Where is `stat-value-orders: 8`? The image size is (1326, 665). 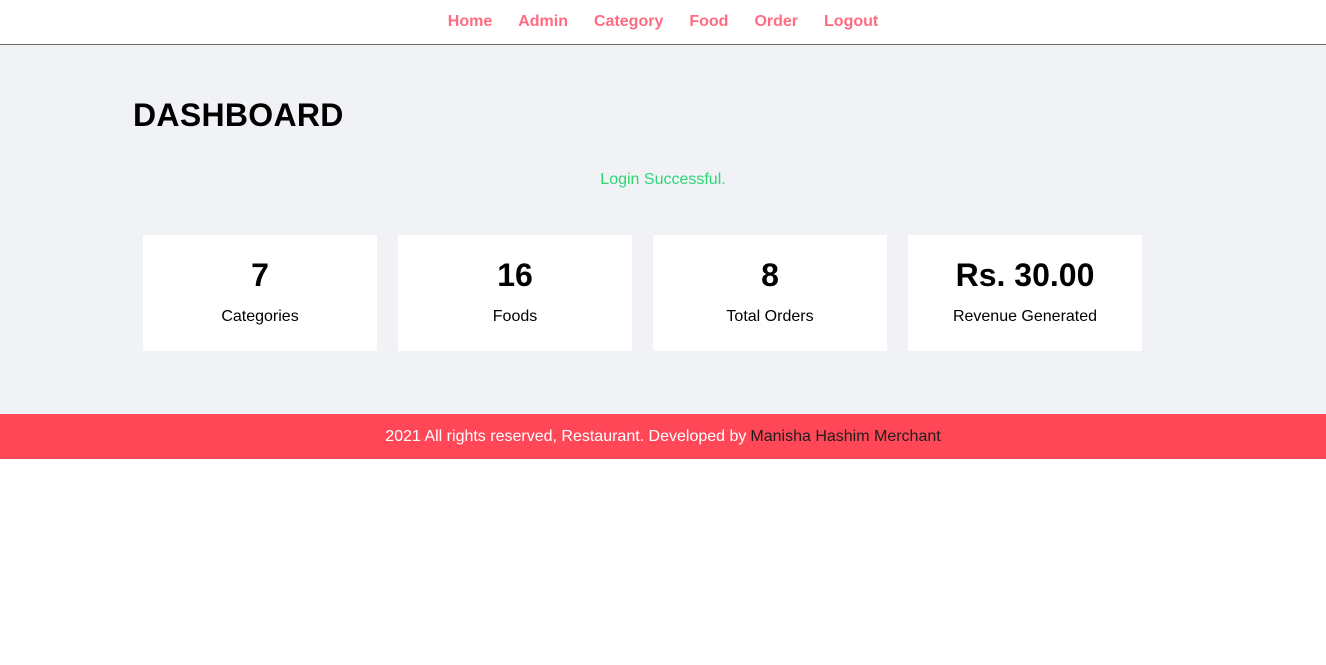
stat-value-orders: 8 is located at coordinates (770, 275).